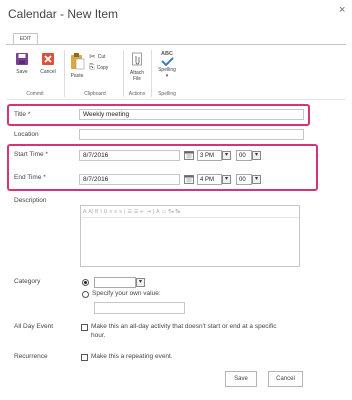 This screenshot has height=400, width=352. I want to click on description-editor: A A| B I U ≡ ≡ ≡ | ☰ ☰ ⇤ ⇥ | A ▭ ¶◂ ¶▸, so click(190, 236).